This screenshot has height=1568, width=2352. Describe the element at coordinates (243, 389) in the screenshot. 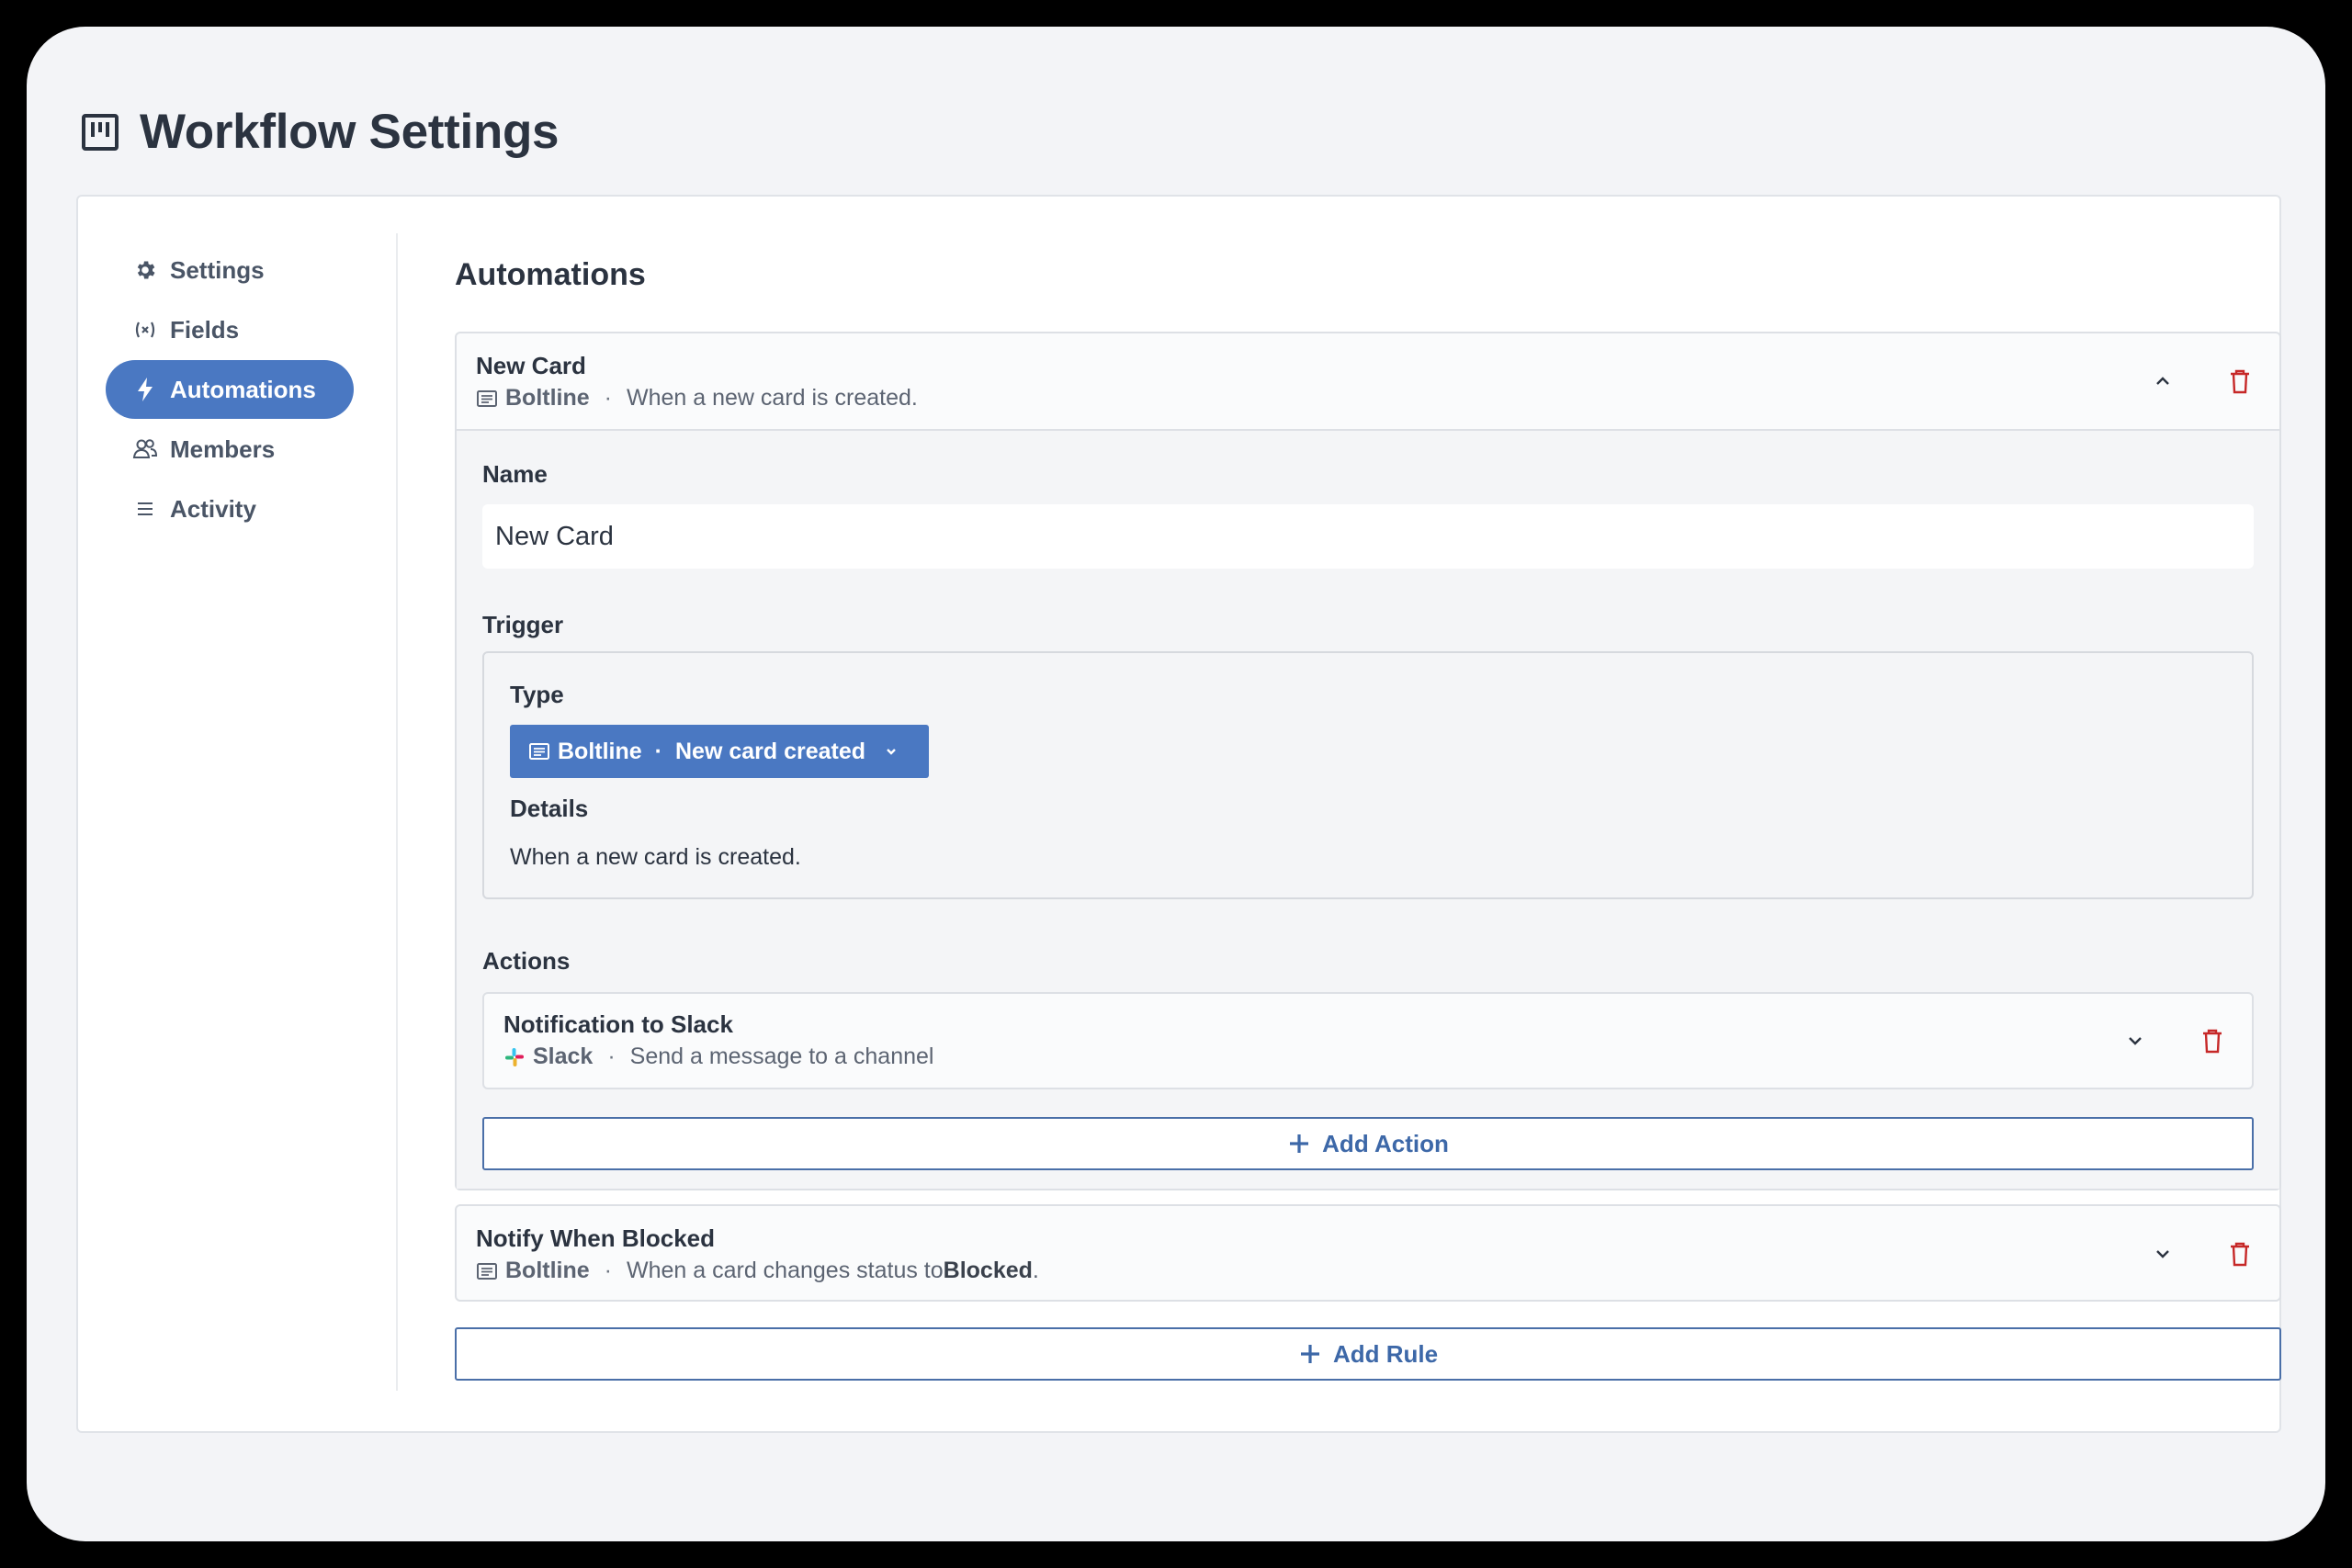

I see `sidebar-item-label: Automations` at that location.